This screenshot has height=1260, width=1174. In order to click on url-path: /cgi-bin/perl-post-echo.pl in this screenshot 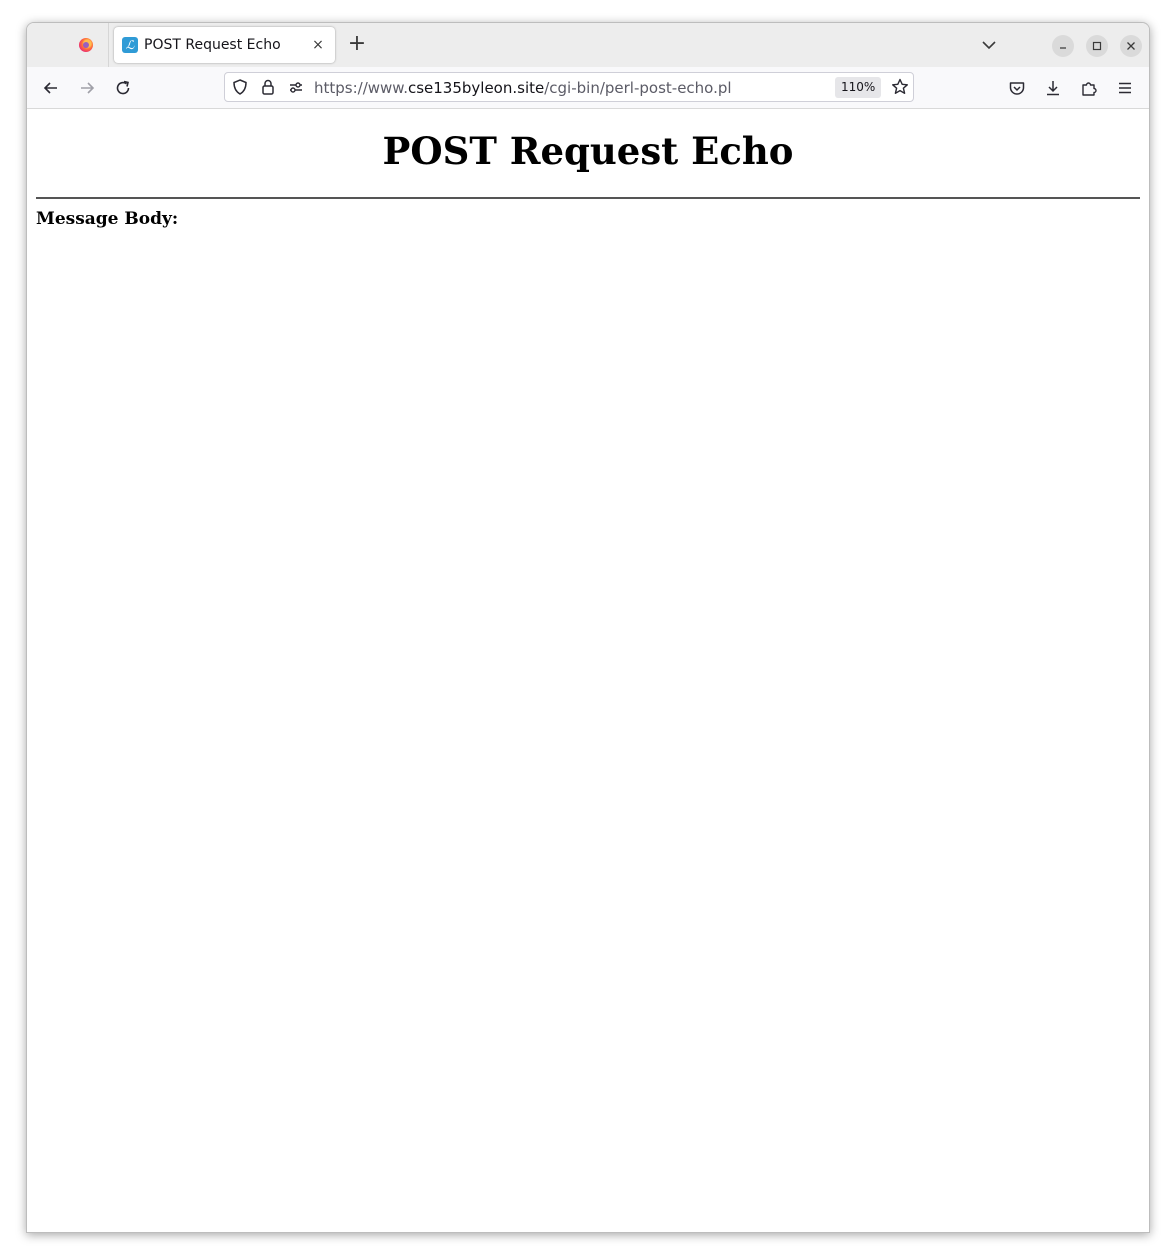, I will do `click(638, 88)`.